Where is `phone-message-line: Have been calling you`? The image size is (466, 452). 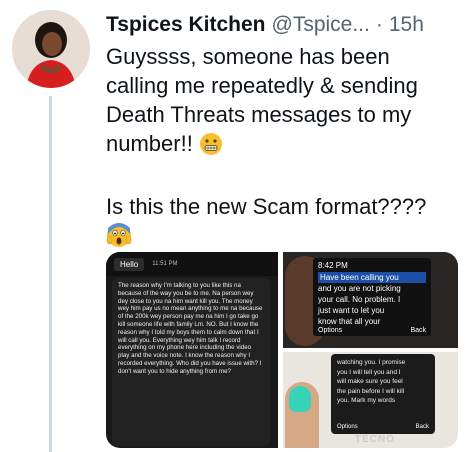 phone-message-line: Have been calling you is located at coordinates (372, 277).